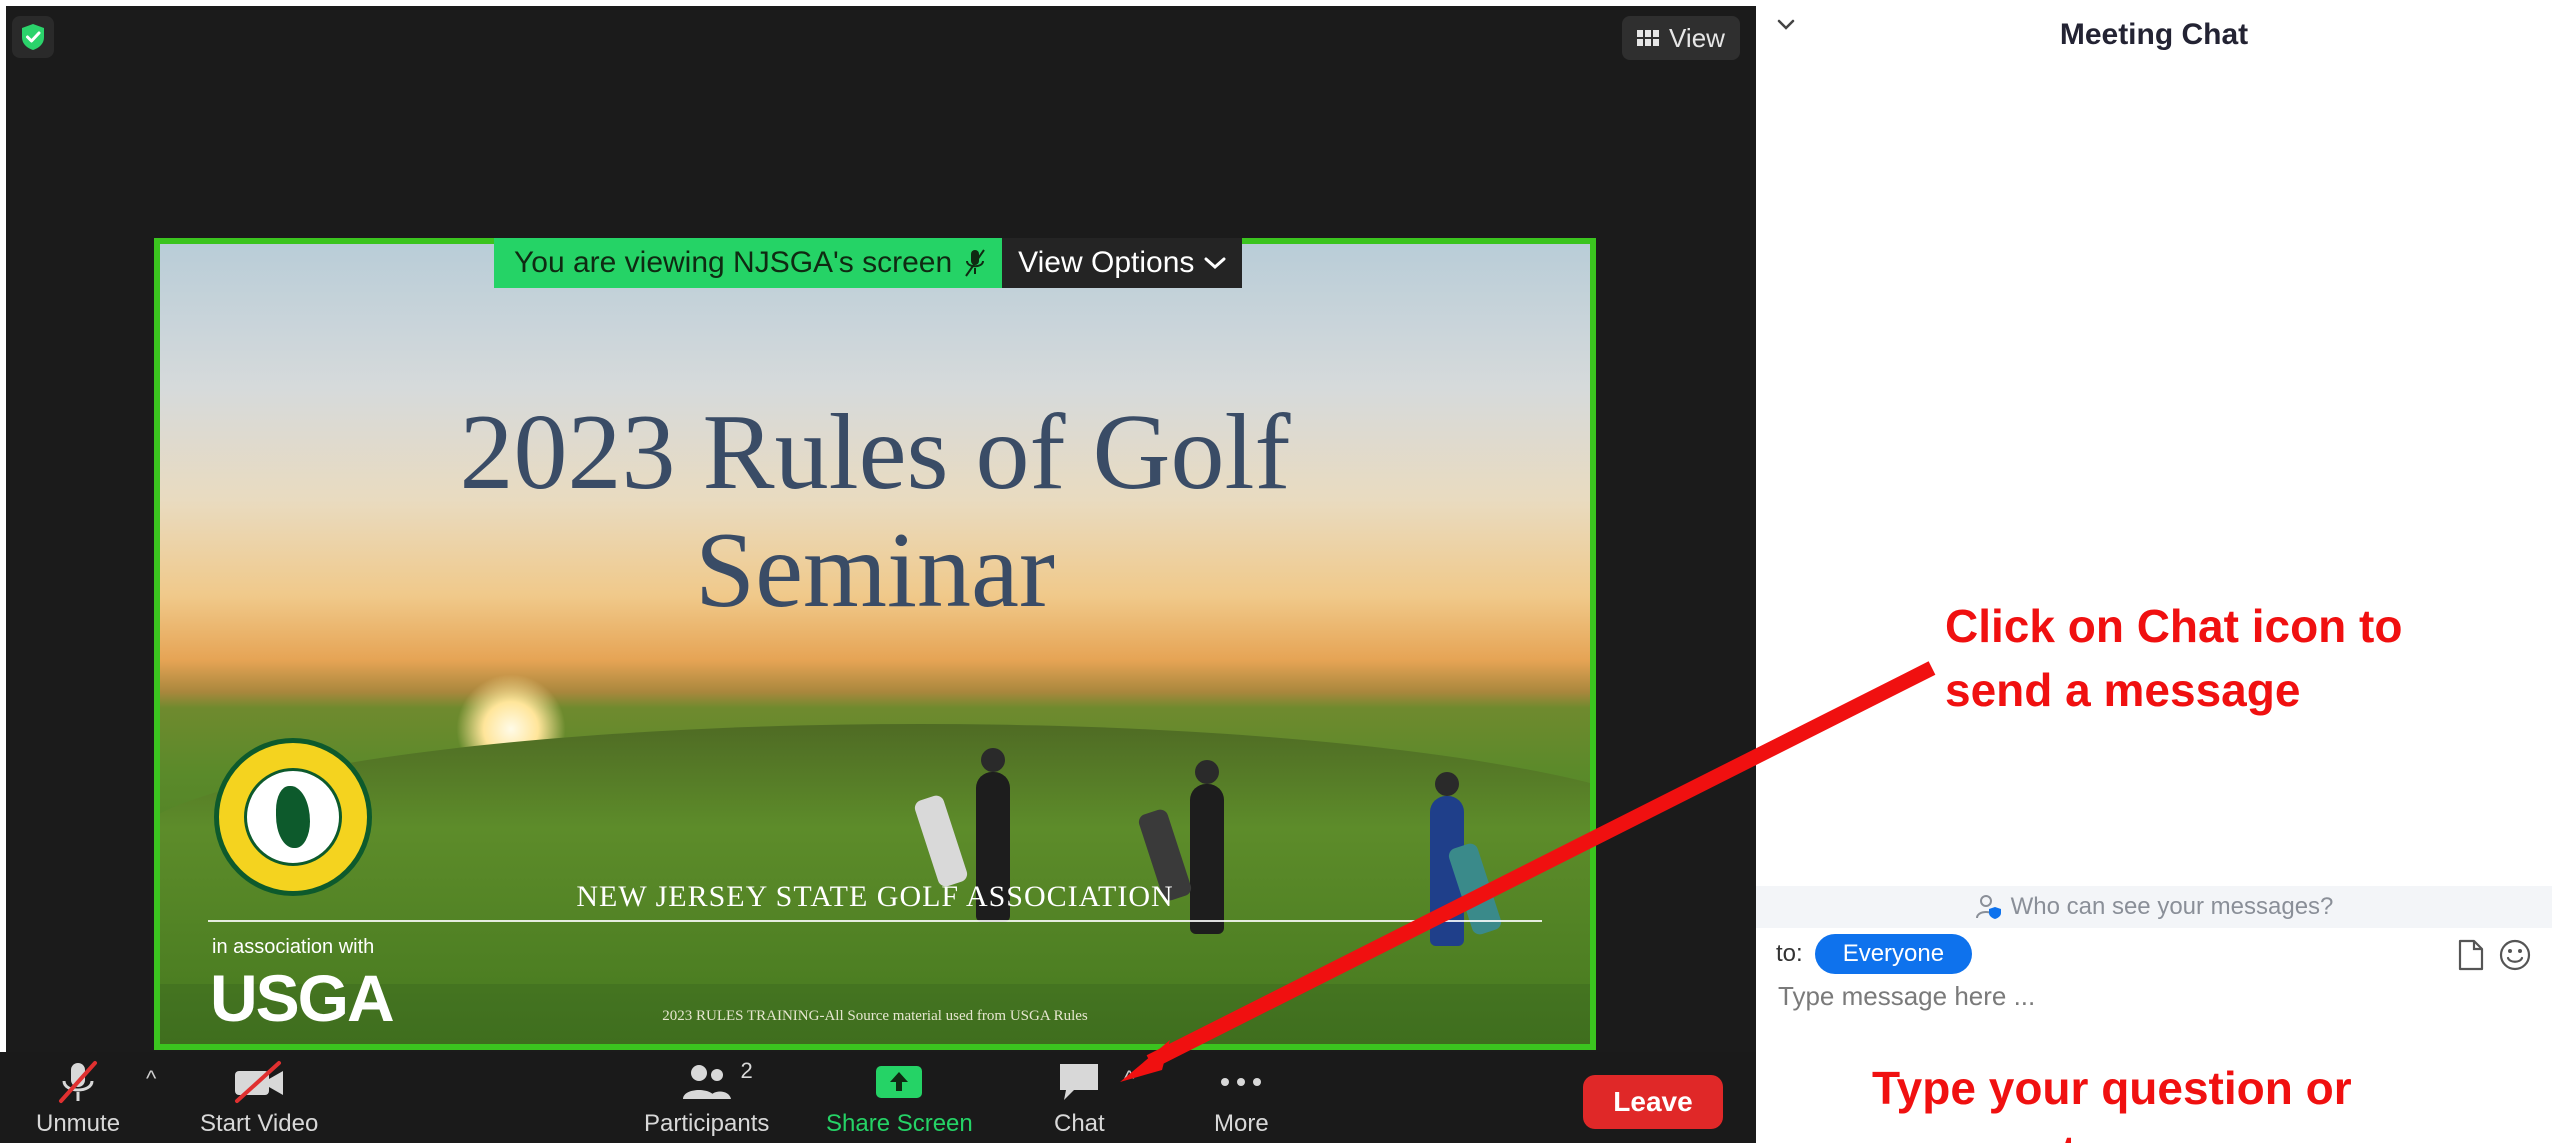  What do you see at coordinates (2112, 1088) in the screenshot?
I see `type-hint-line1: Type your question or` at bounding box center [2112, 1088].